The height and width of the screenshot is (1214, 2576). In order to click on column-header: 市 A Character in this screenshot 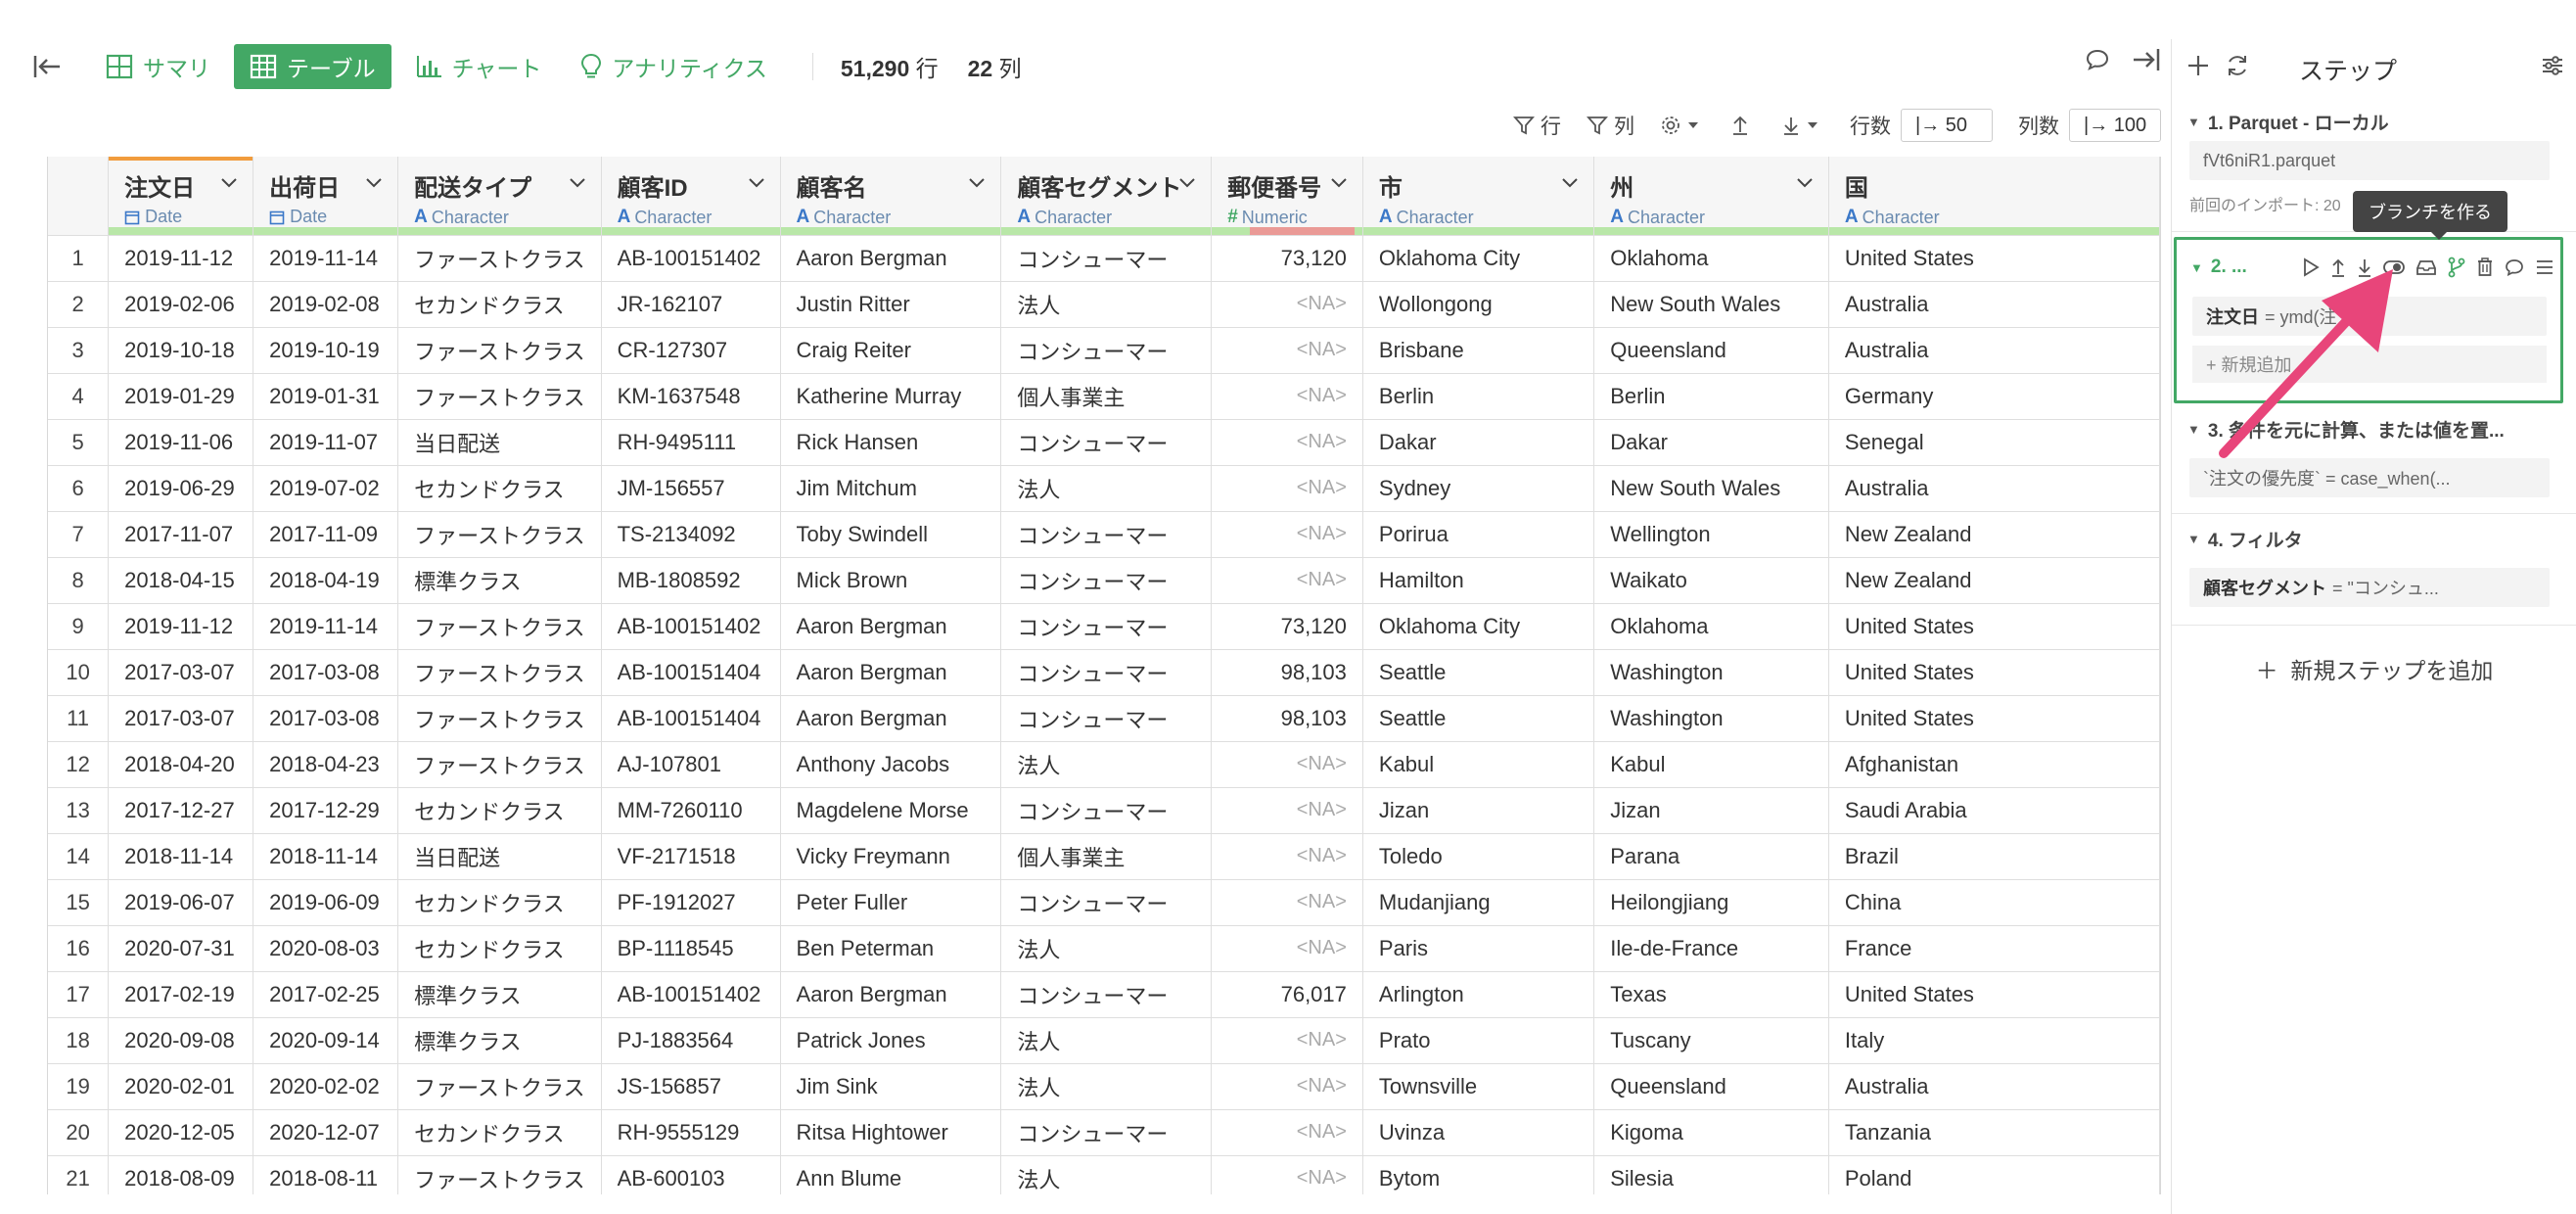, I will do `click(1478, 196)`.